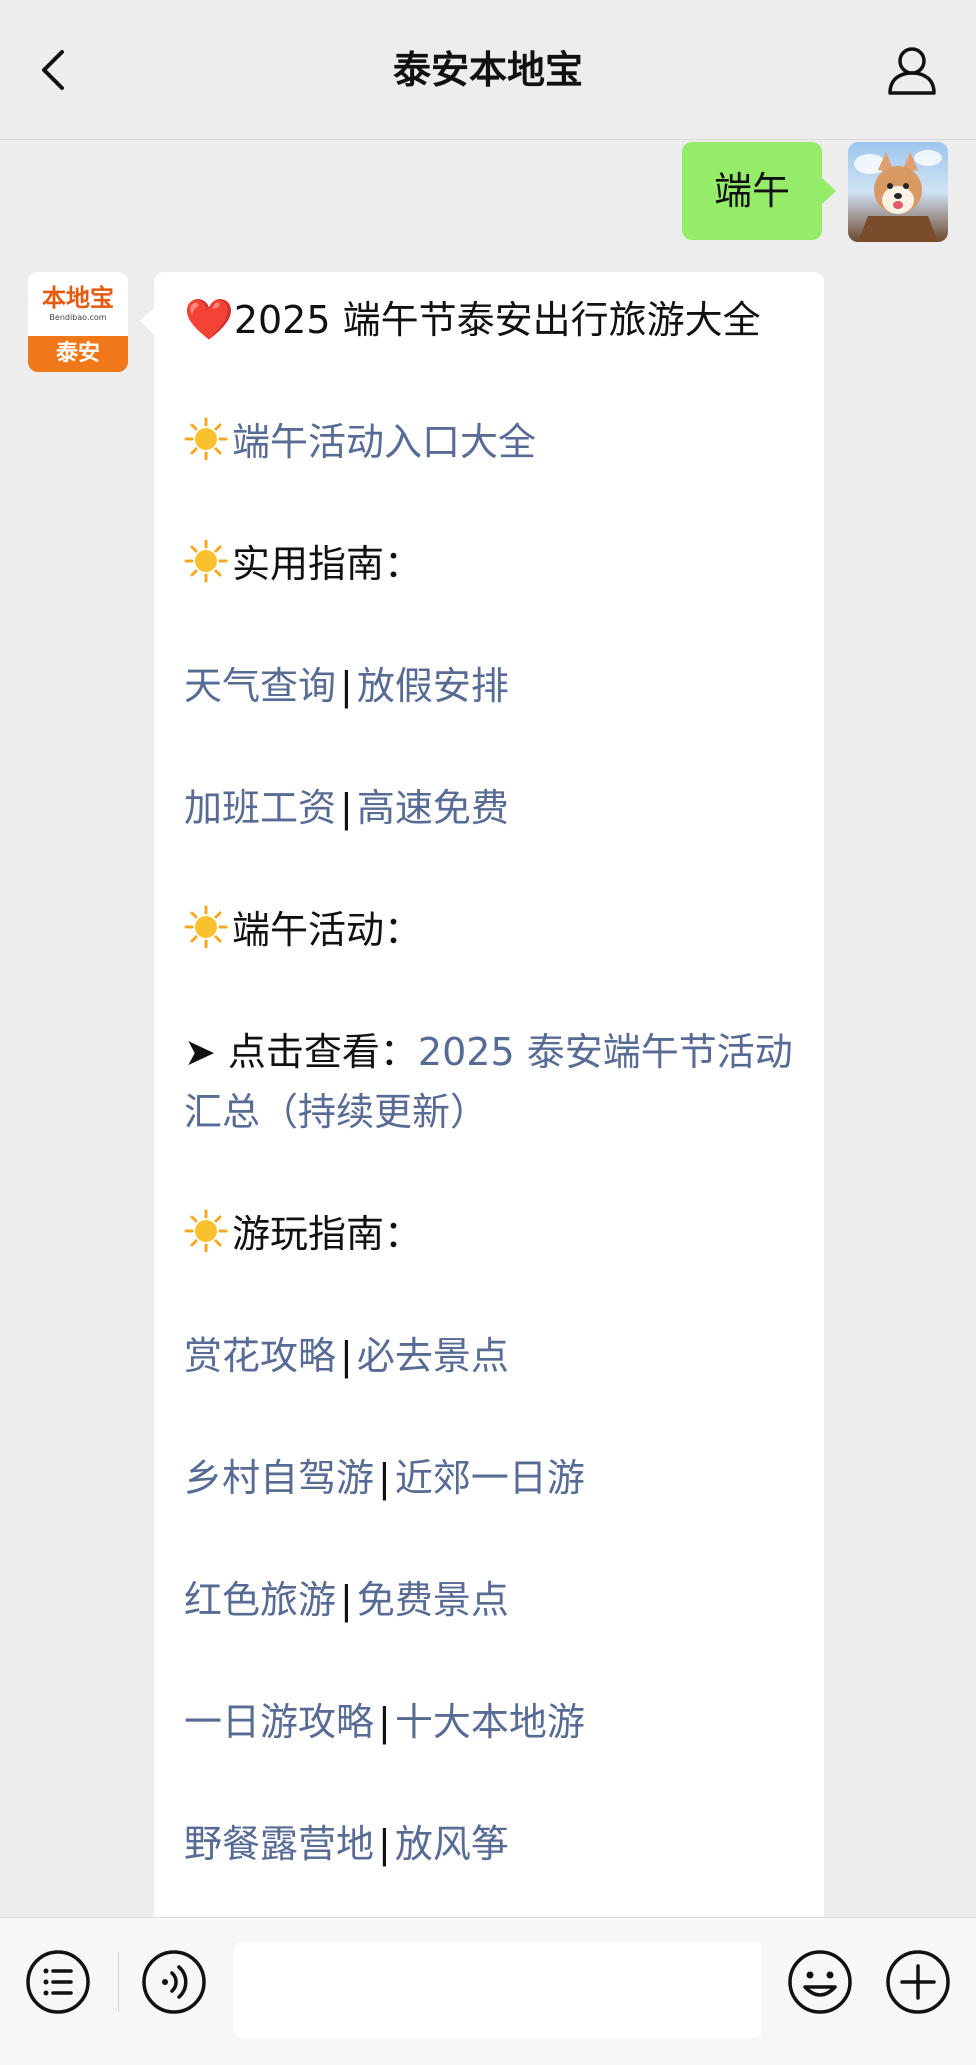  What do you see at coordinates (433, 1600) in the screenshot?
I see `free-attractions-link: 免费景点` at bounding box center [433, 1600].